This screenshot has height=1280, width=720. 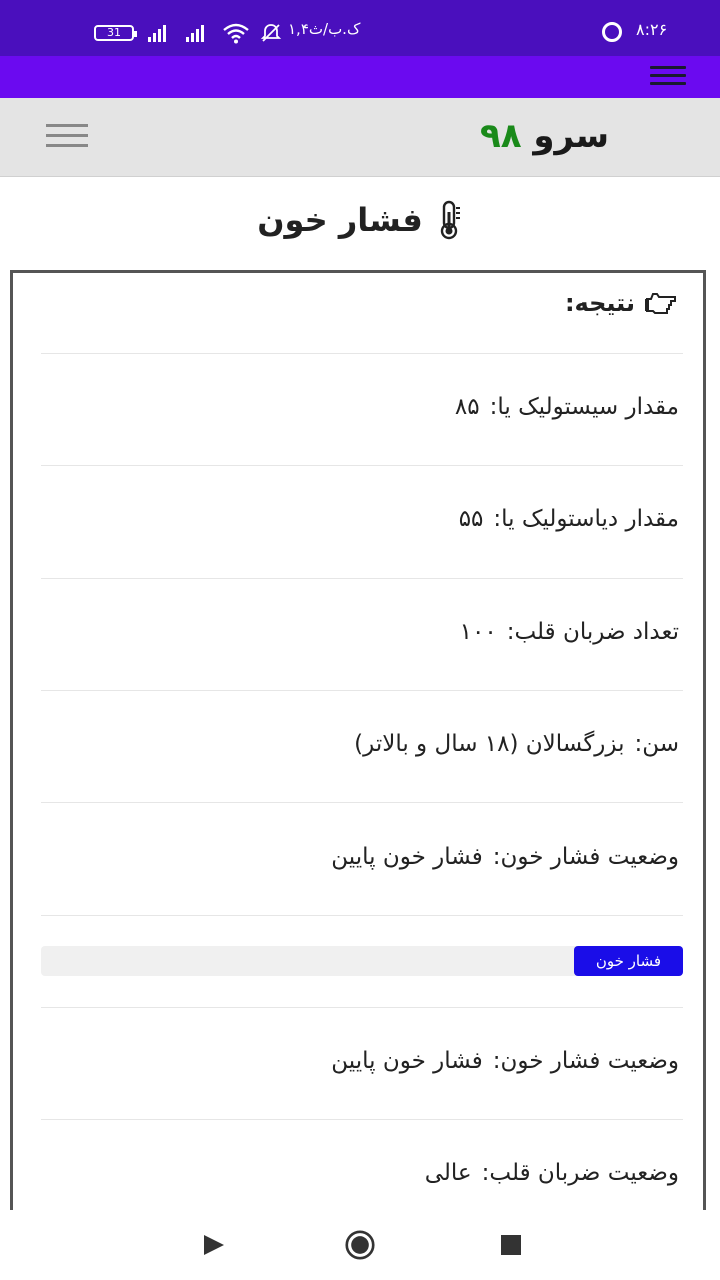 What do you see at coordinates (362, 961) in the screenshot?
I see `bp-progress-bar: فشار خون` at bounding box center [362, 961].